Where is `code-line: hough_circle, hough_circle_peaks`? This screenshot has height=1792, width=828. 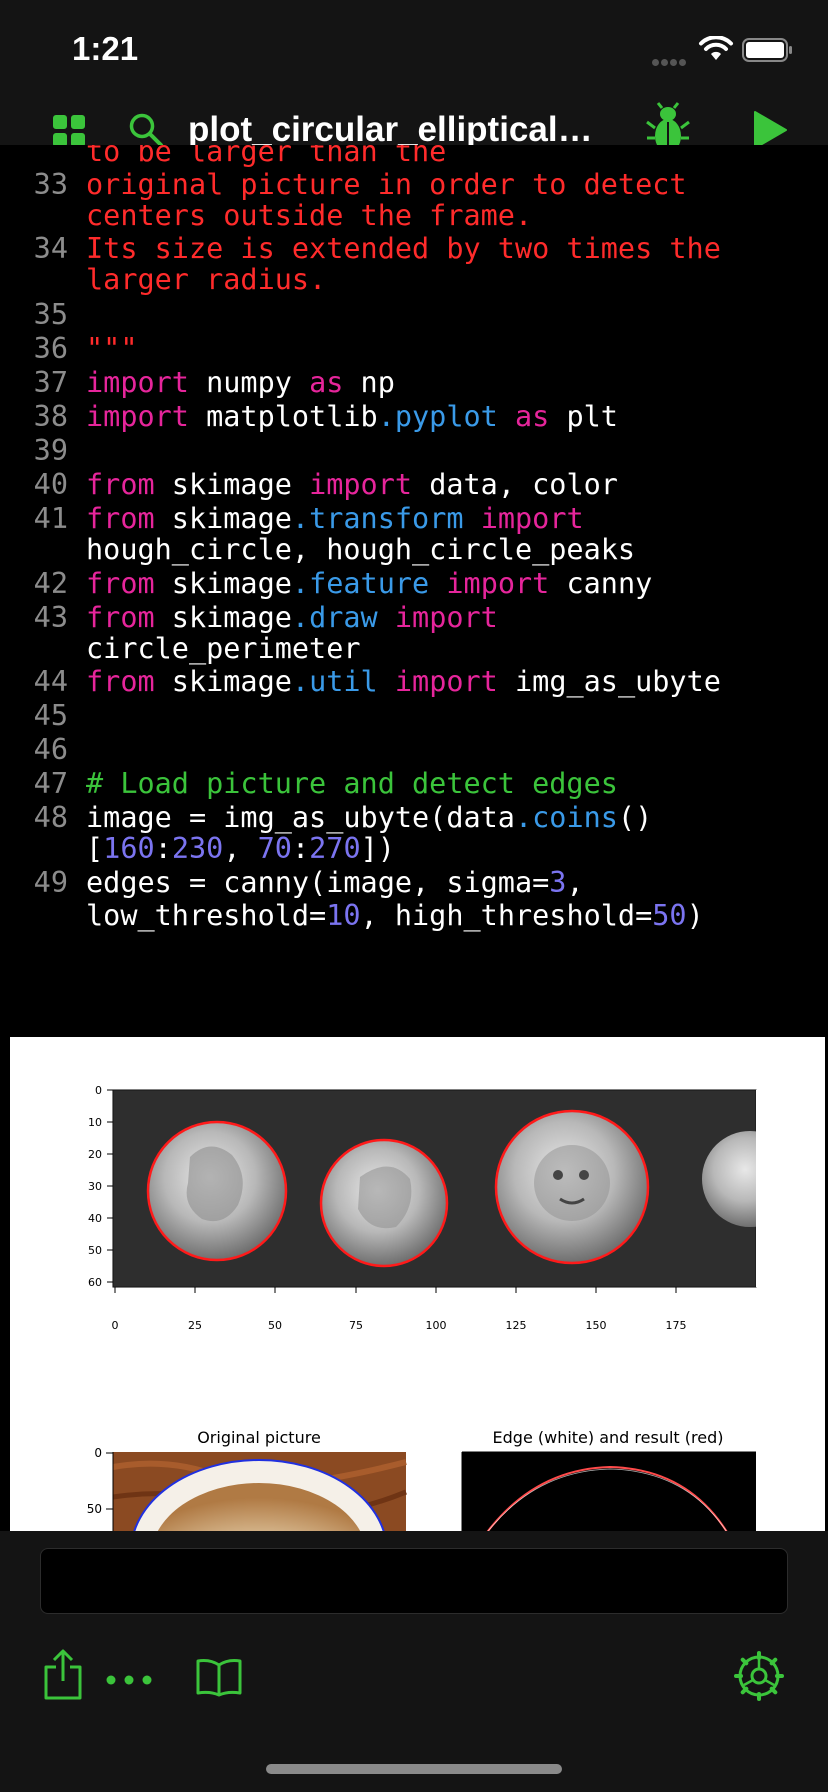
code-line: hough_circle, hough_circle_peaks is located at coordinates (414, 550).